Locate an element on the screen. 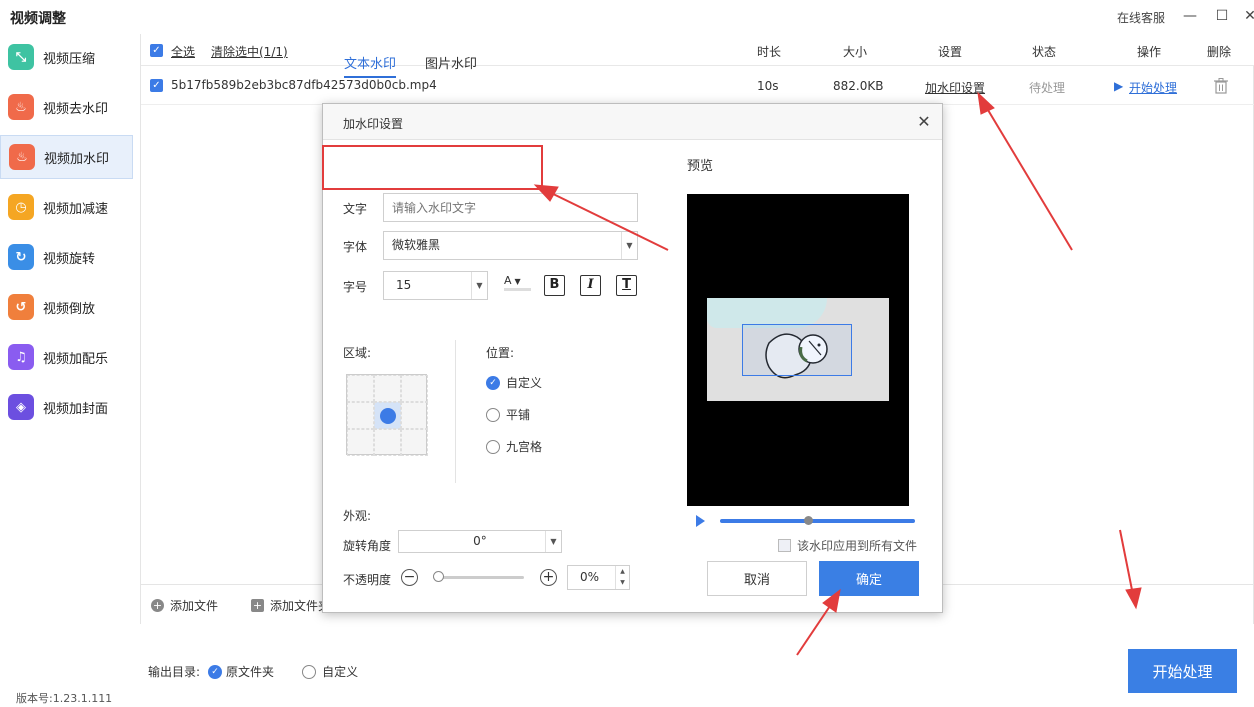  font-value: 微软雅黑 is located at coordinates (416, 245).